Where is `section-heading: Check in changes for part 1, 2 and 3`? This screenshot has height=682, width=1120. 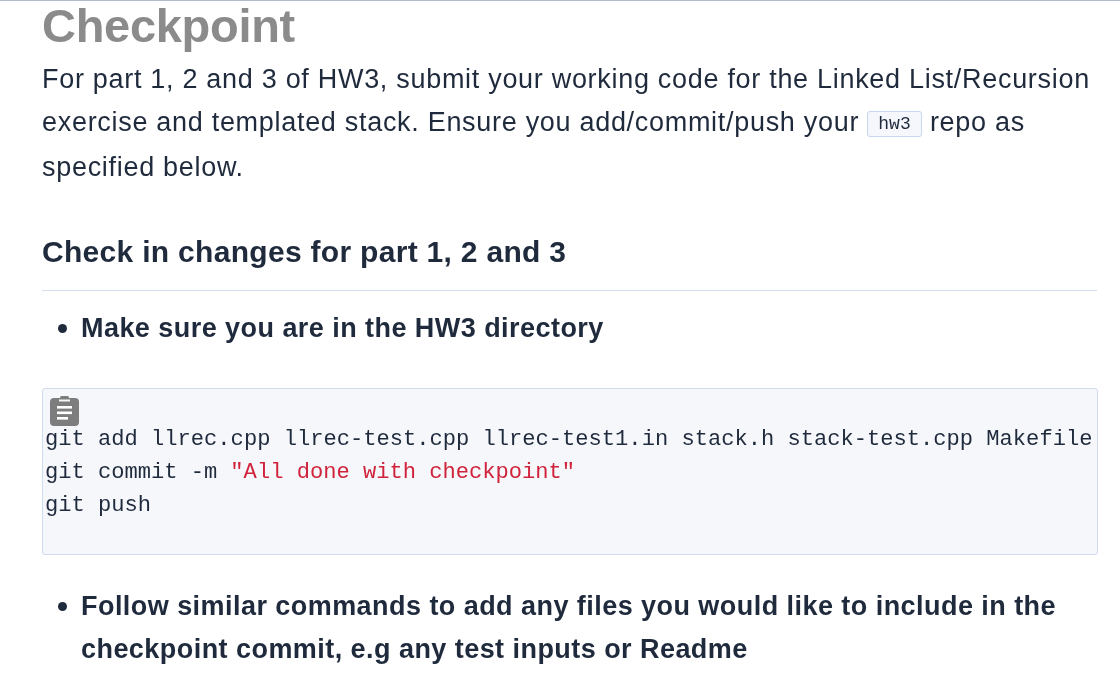
section-heading: Check in changes for part 1, 2 and 3 is located at coordinates (304, 252).